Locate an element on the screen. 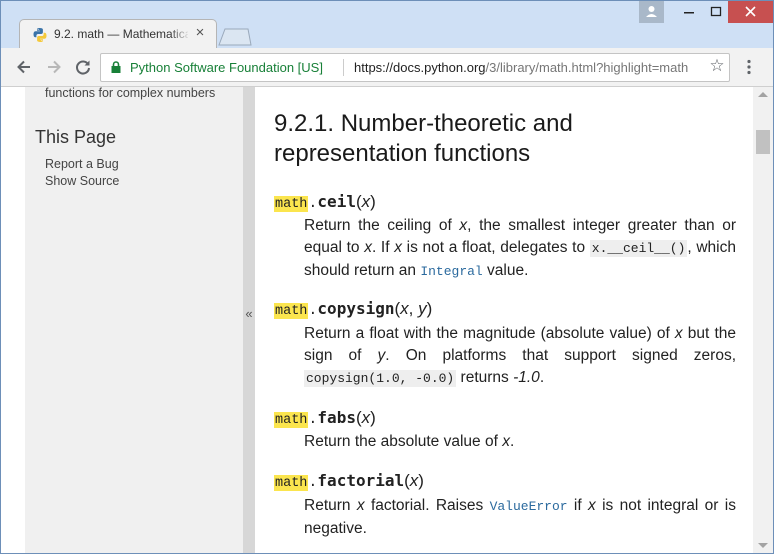 The height and width of the screenshot is (554, 774). function-signature-factorial: math.factorial(x) is located at coordinates (349, 482).